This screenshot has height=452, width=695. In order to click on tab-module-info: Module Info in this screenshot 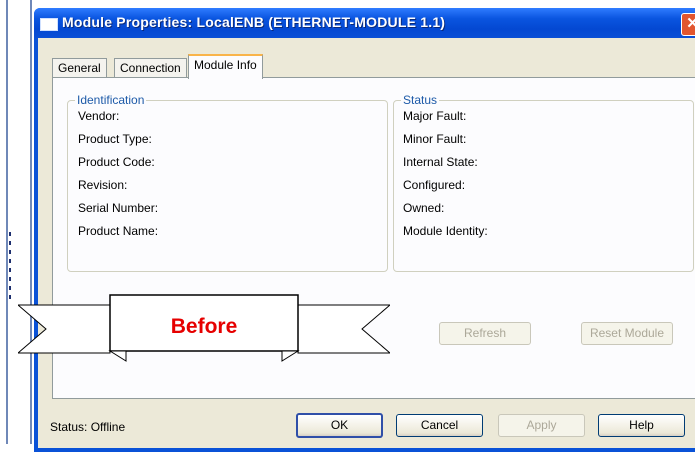, I will do `click(225, 66)`.